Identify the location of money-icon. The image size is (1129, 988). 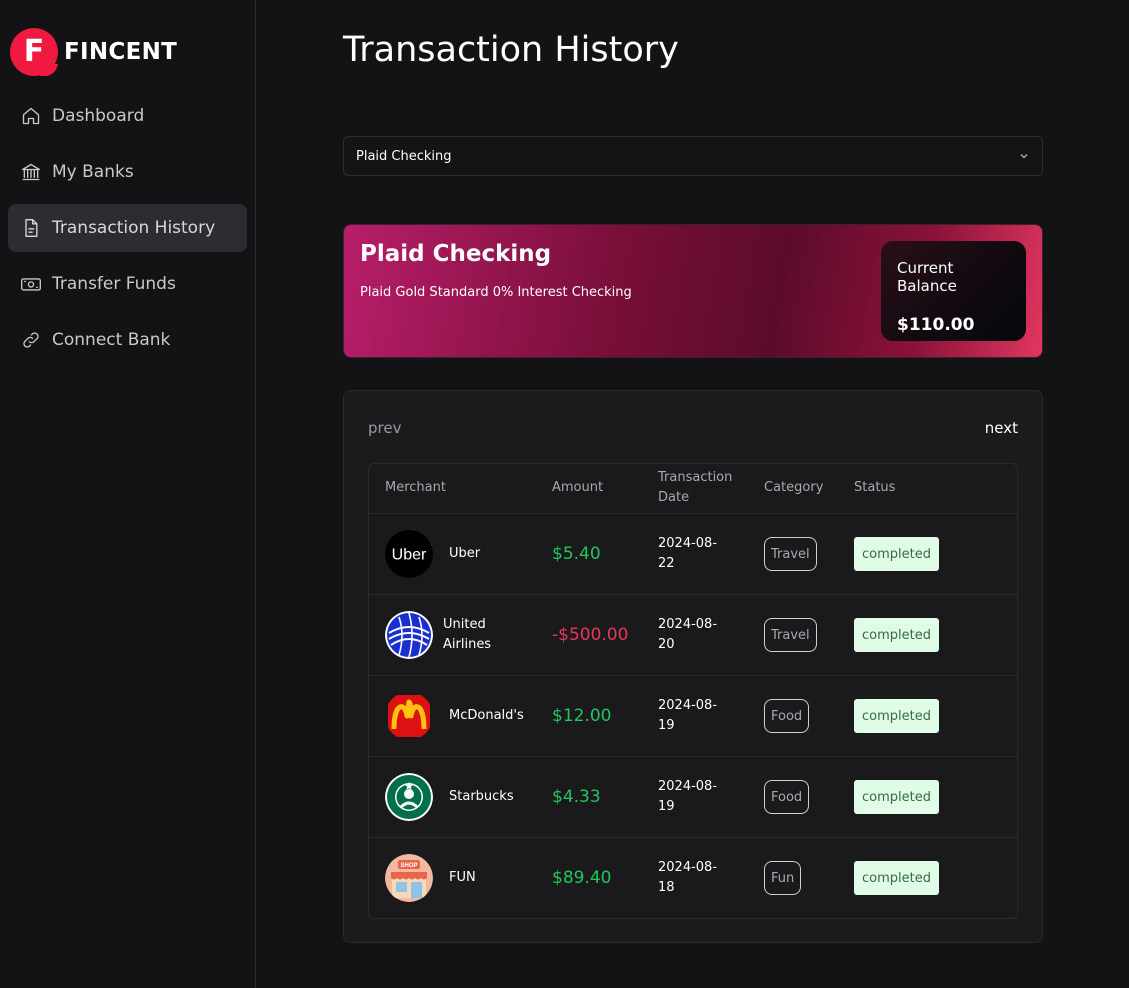
(31, 284).